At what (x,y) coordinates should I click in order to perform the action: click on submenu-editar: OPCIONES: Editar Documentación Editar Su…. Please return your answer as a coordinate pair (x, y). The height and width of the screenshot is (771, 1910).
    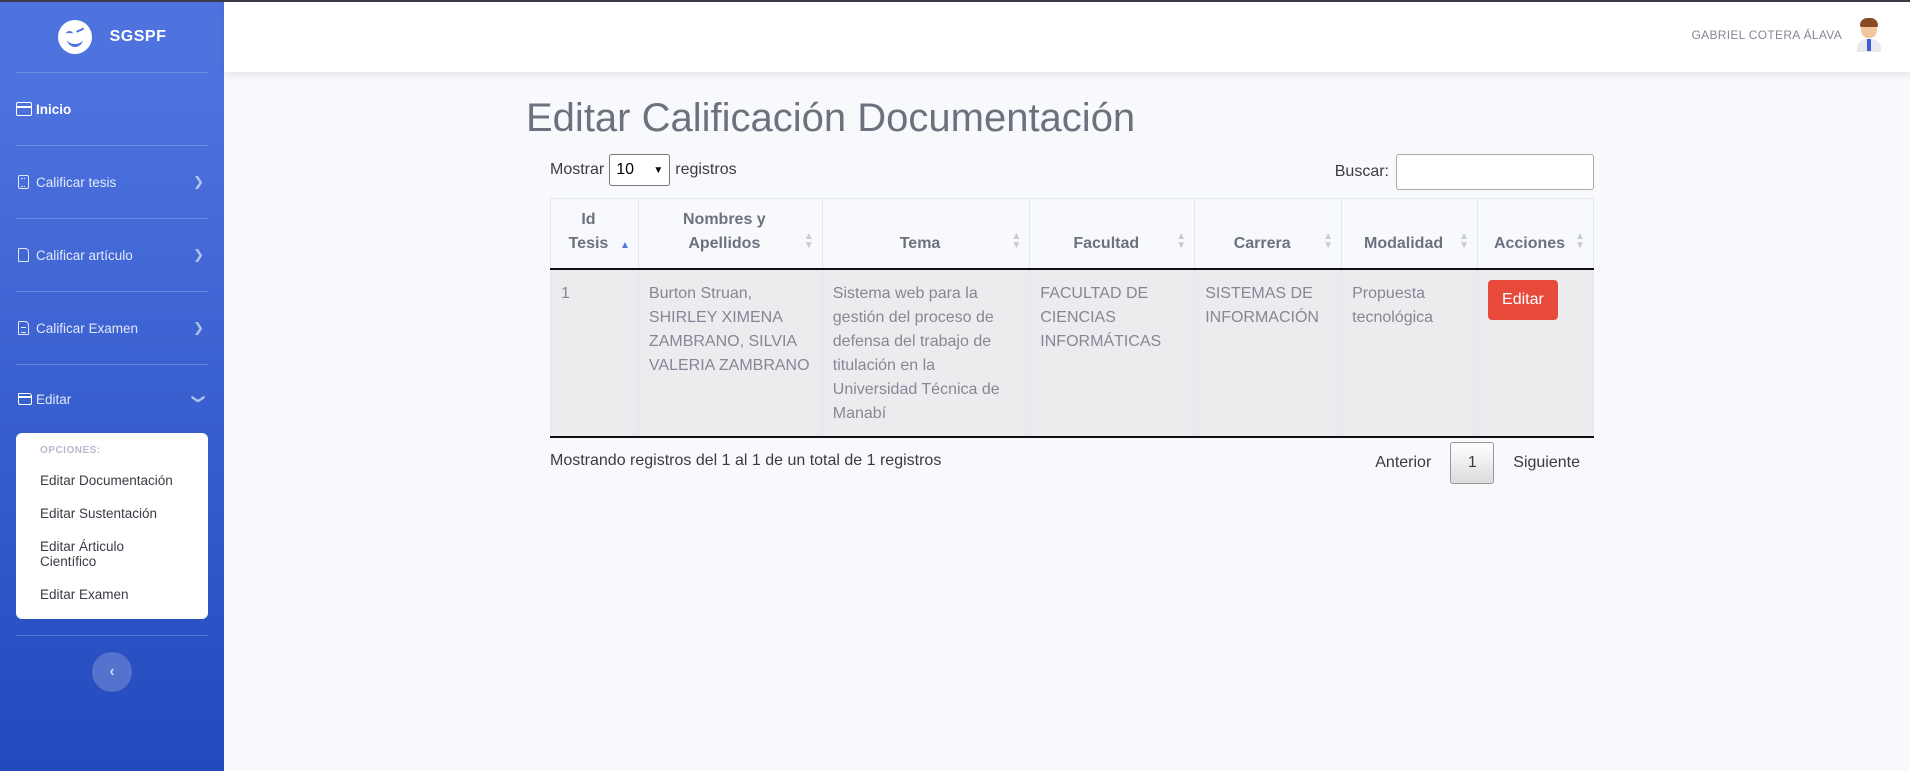
    Looking at the image, I should click on (112, 526).